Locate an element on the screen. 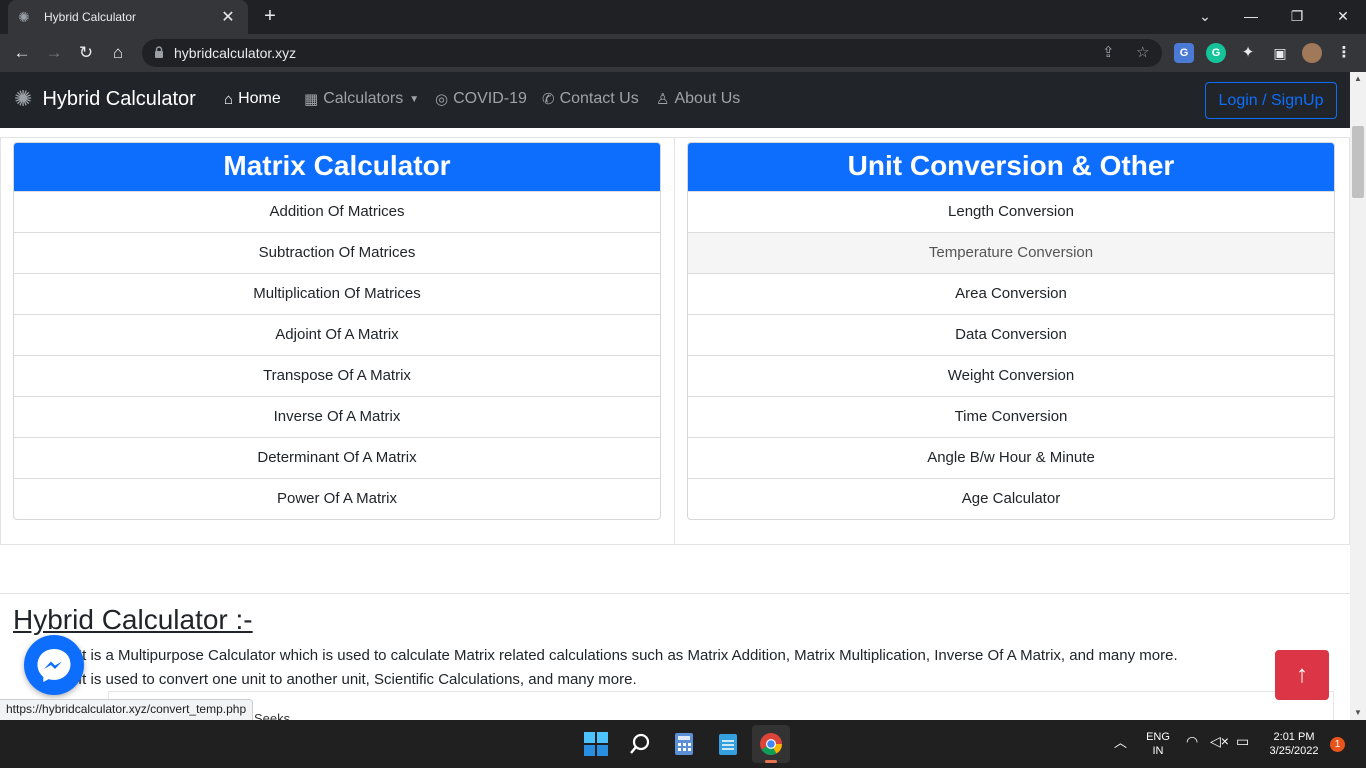 The image size is (1366, 768). unit-link-weight: Weight Conversion is located at coordinates (1011, 375).